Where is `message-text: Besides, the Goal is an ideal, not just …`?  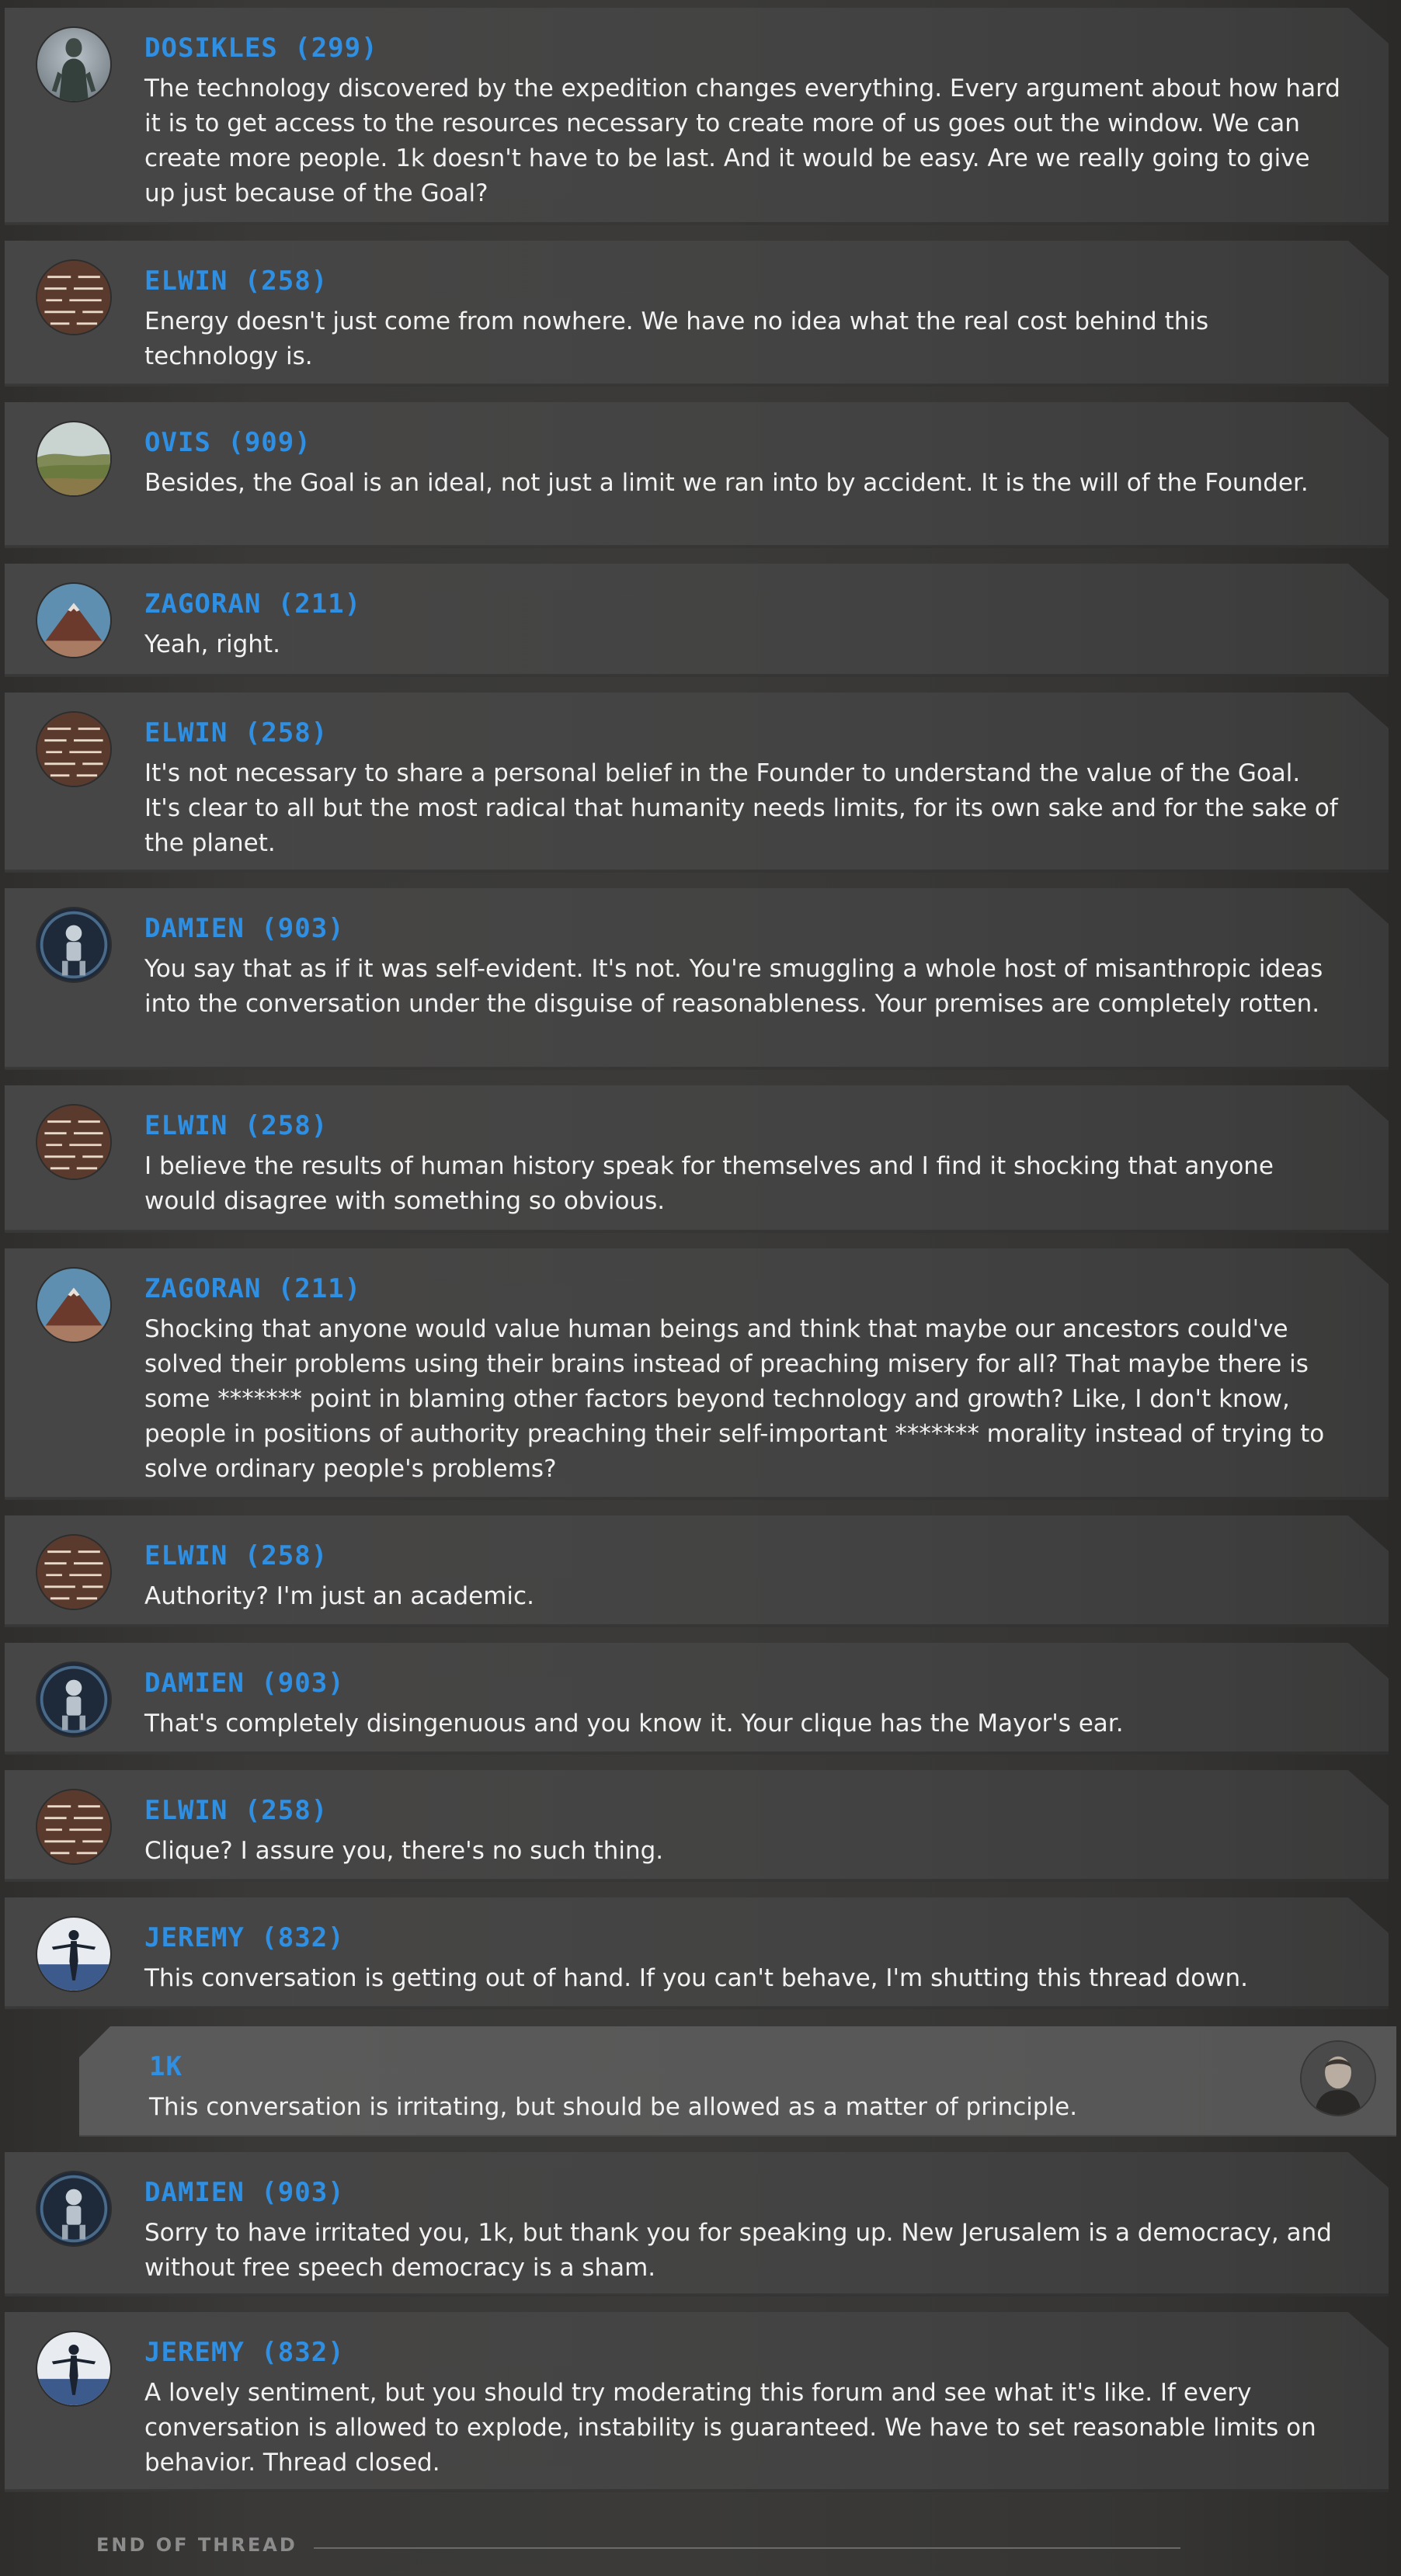 message-text: Besides, the Goal is an ideal, not just … is located at coordinates (726, 483).